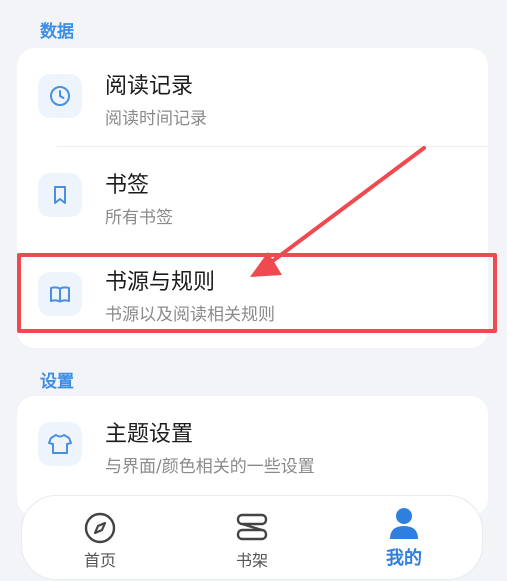 This screenshot has width=507, height=581. What do you see at coordinates (139, 218) in the screenshot?
I see `item-subtitle: 所有书签` at bounding box center [139, 218].